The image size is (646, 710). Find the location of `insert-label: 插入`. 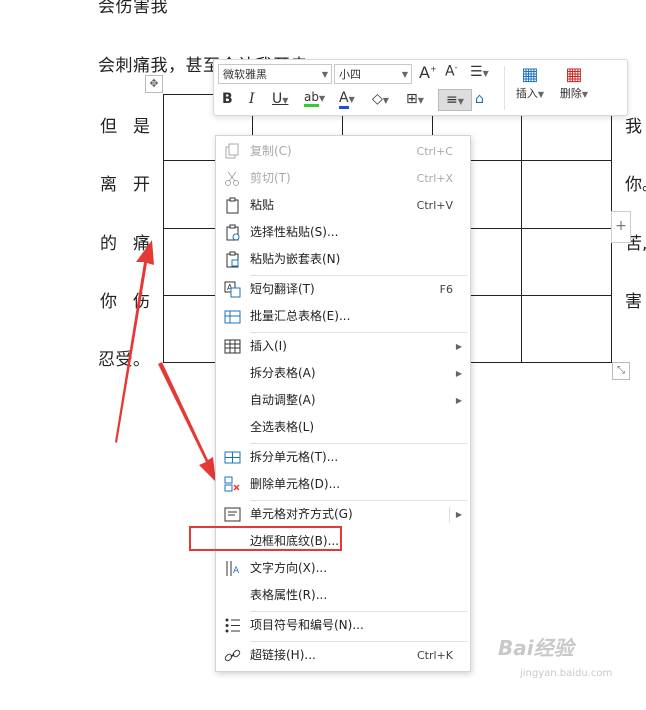

insert-label: 插入 is located at coordinates (526, 93).